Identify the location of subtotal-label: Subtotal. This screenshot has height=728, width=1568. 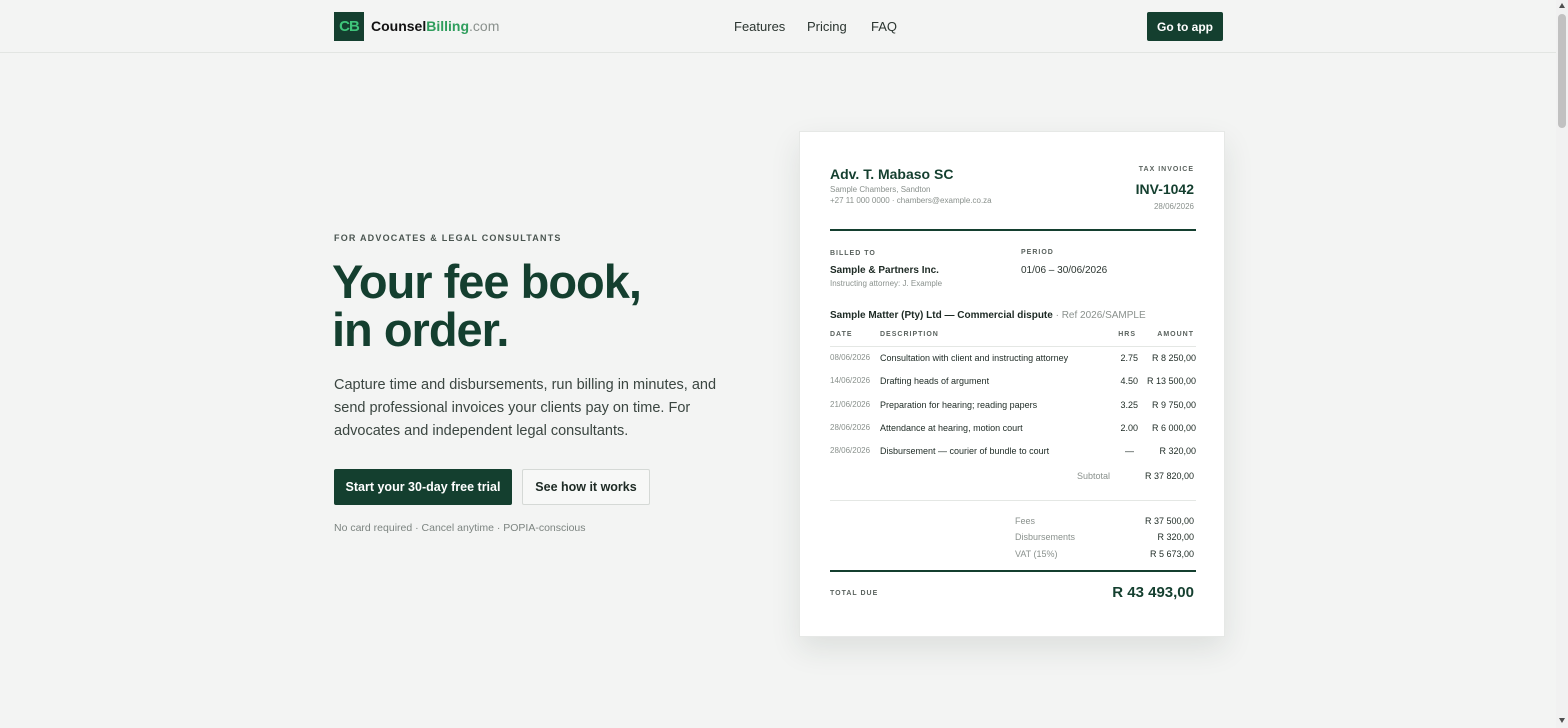
(1093, 476).